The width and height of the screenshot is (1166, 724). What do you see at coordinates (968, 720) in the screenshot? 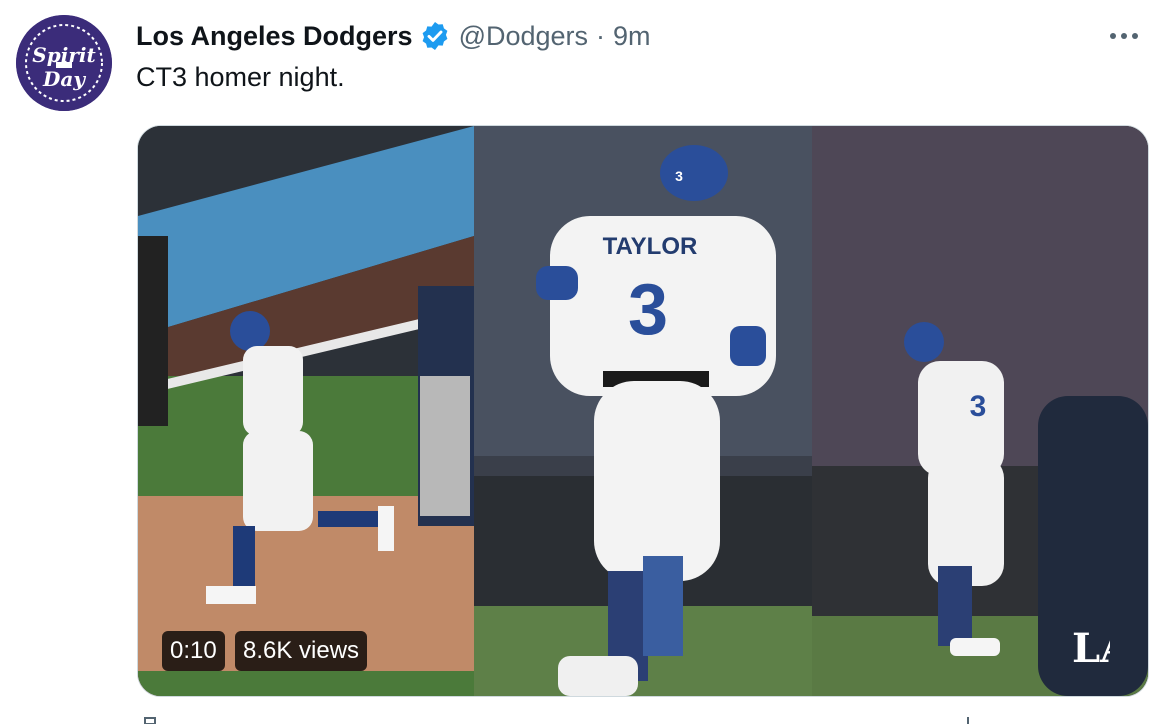
I see `share-icon` at bounding box center [968, 720].